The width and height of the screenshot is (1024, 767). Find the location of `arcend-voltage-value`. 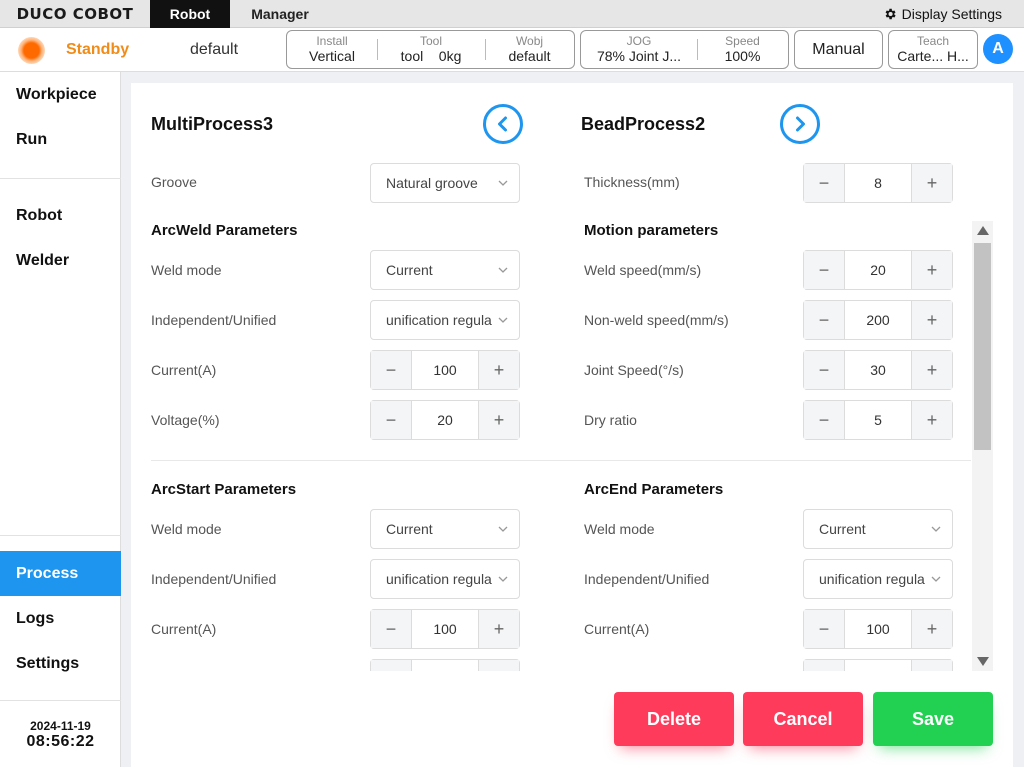

arcend-voltage-value is located at coordinates (878, 665).